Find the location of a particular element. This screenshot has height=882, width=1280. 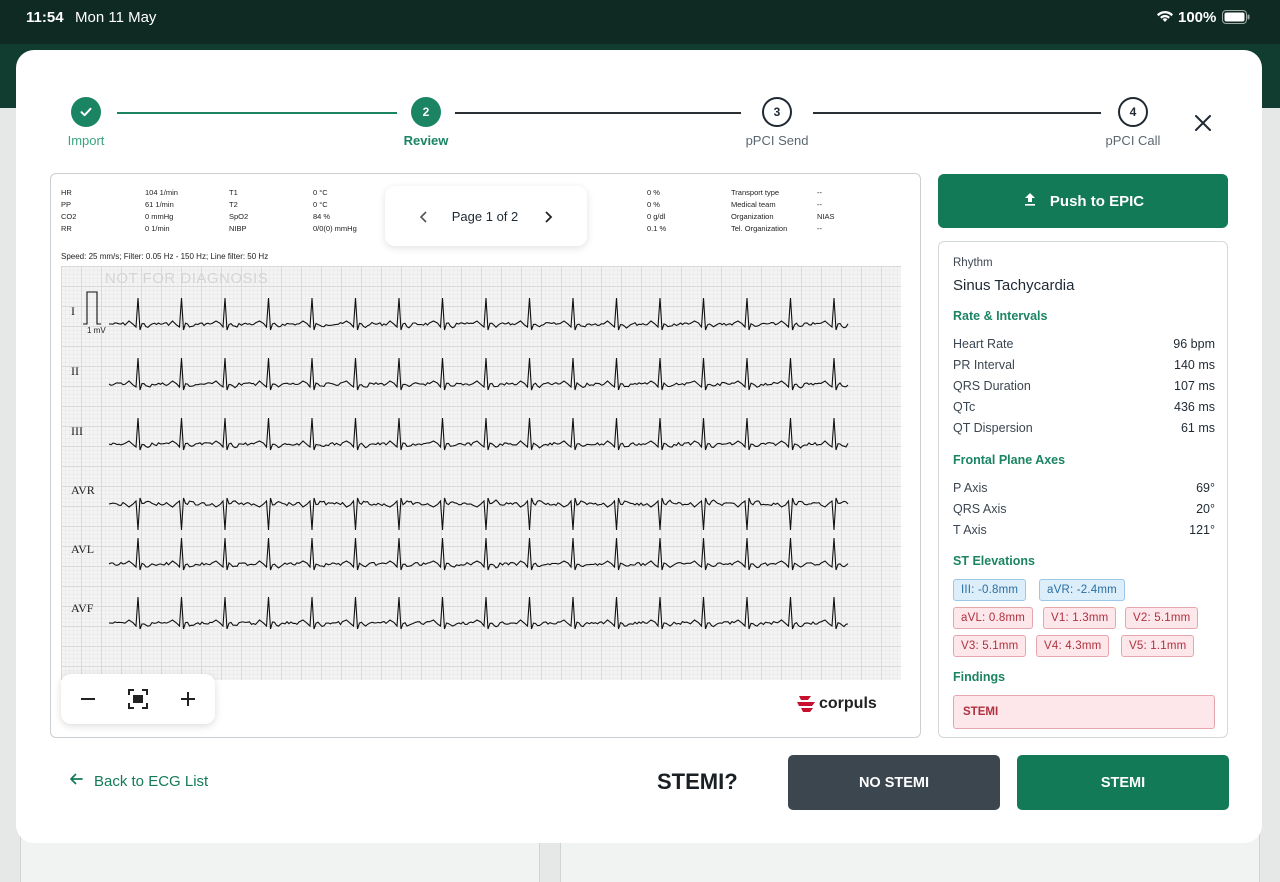

battery-percent: 100% is located at coordinates (1197, 17).